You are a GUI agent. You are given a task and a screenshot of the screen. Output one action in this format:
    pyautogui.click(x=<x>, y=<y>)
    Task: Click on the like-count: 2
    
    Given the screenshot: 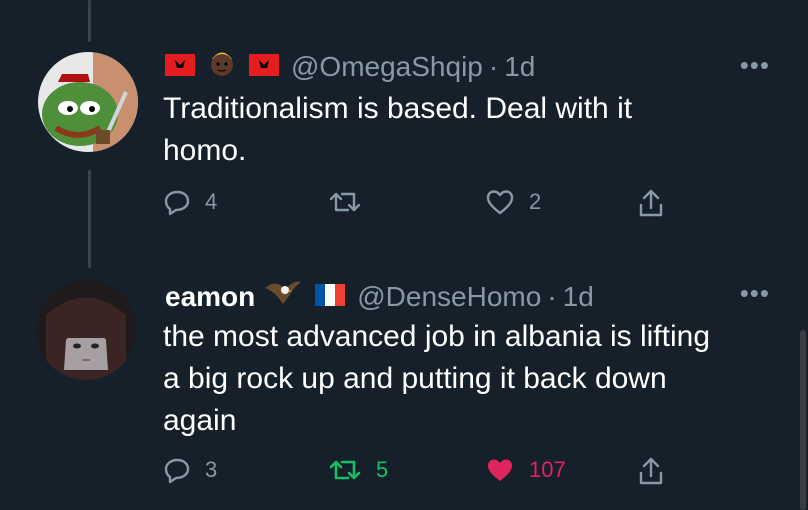 What is the action you would take?
    pyautogui.click(x=535, y=201)
    